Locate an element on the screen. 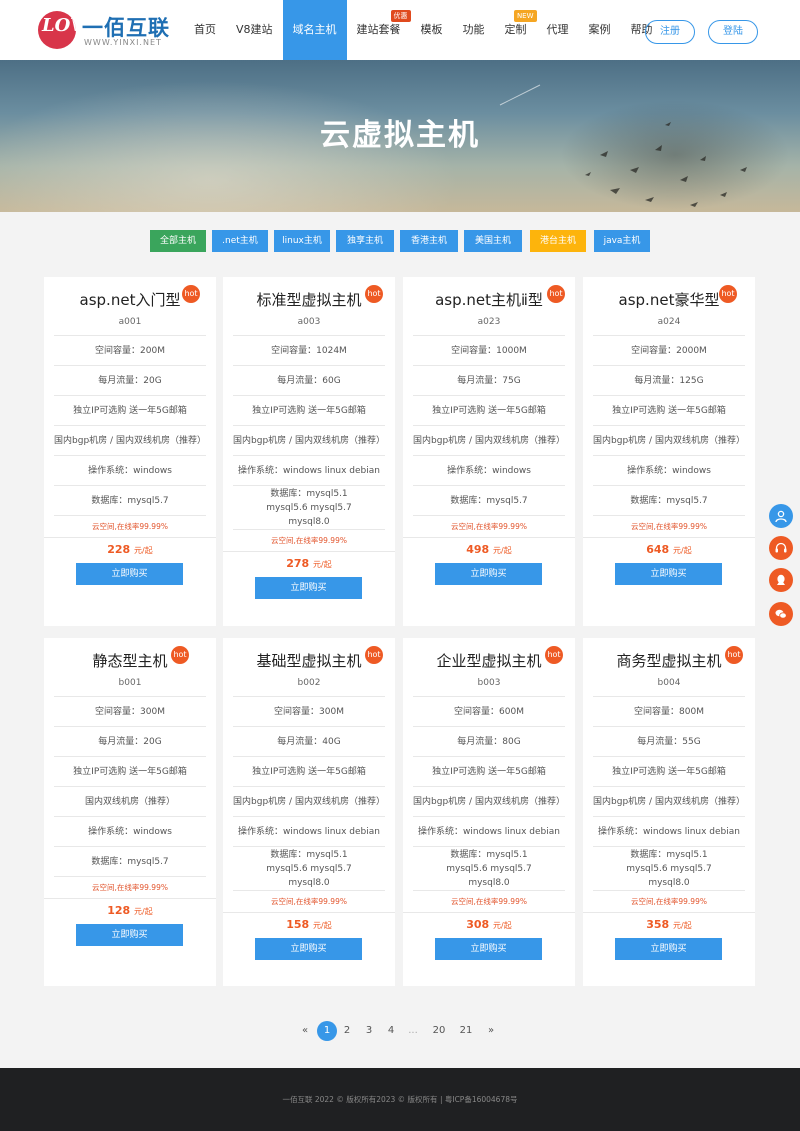 This screenshot has height=1131, width=800. product-title: 静态型主机 is located at coordinates (130, 660).